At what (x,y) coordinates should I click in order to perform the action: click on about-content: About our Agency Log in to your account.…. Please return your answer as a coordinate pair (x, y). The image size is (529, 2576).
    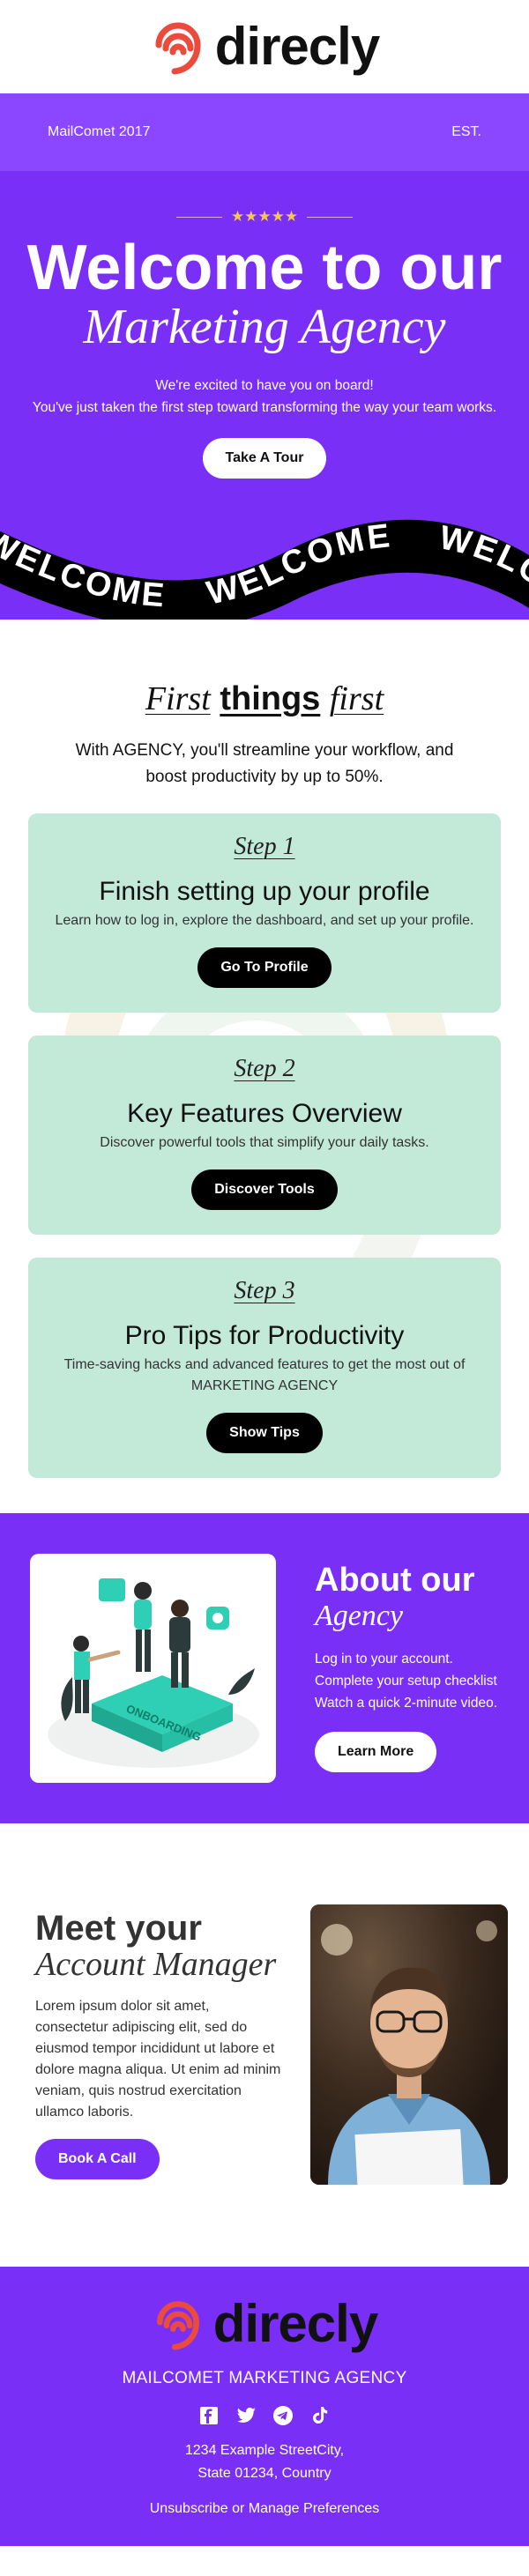
    Looking at the image, I should click on (407, 1667).